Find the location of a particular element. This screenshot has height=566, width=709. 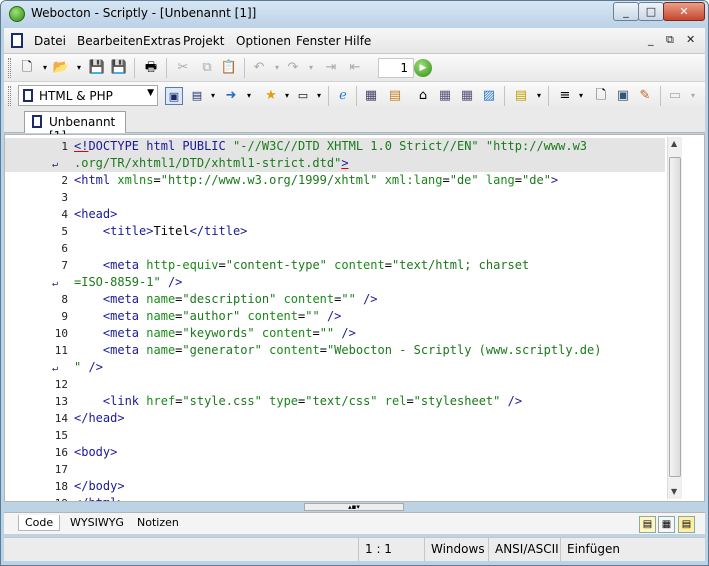

browser-icon: ℯ is located at coordinates (343, 96).